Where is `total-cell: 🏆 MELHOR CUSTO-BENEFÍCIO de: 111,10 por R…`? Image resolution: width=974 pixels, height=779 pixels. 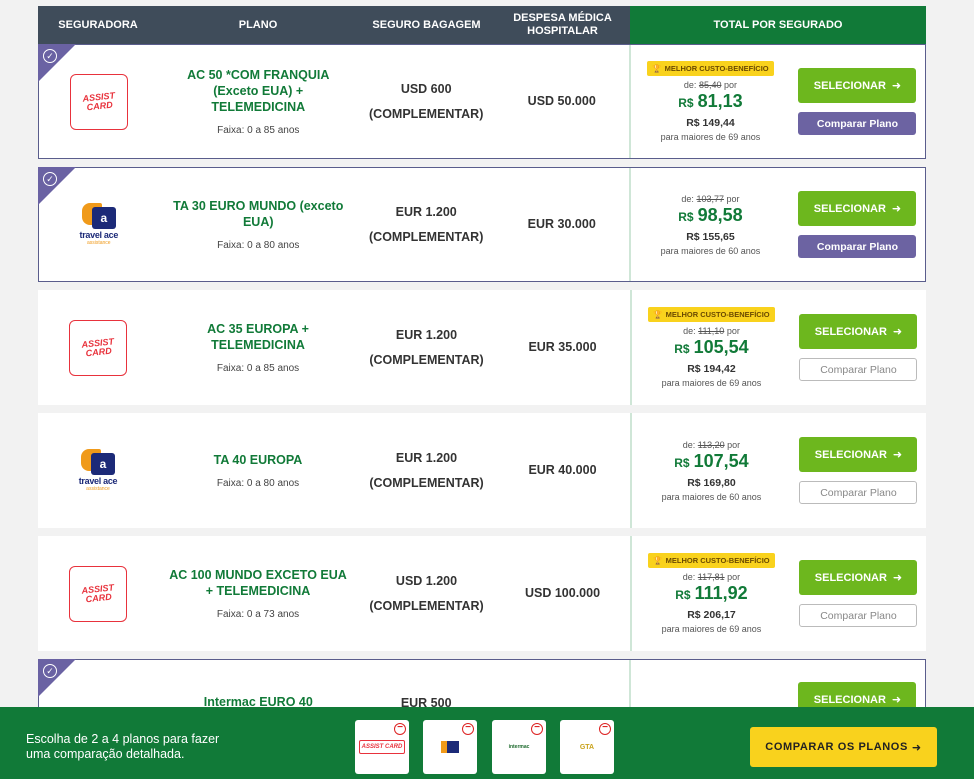 total-cell: 🏆 MELHOR CUSTO-BENEFÍCIO de: 111,10 por R… is located at coordinates (778, 347).